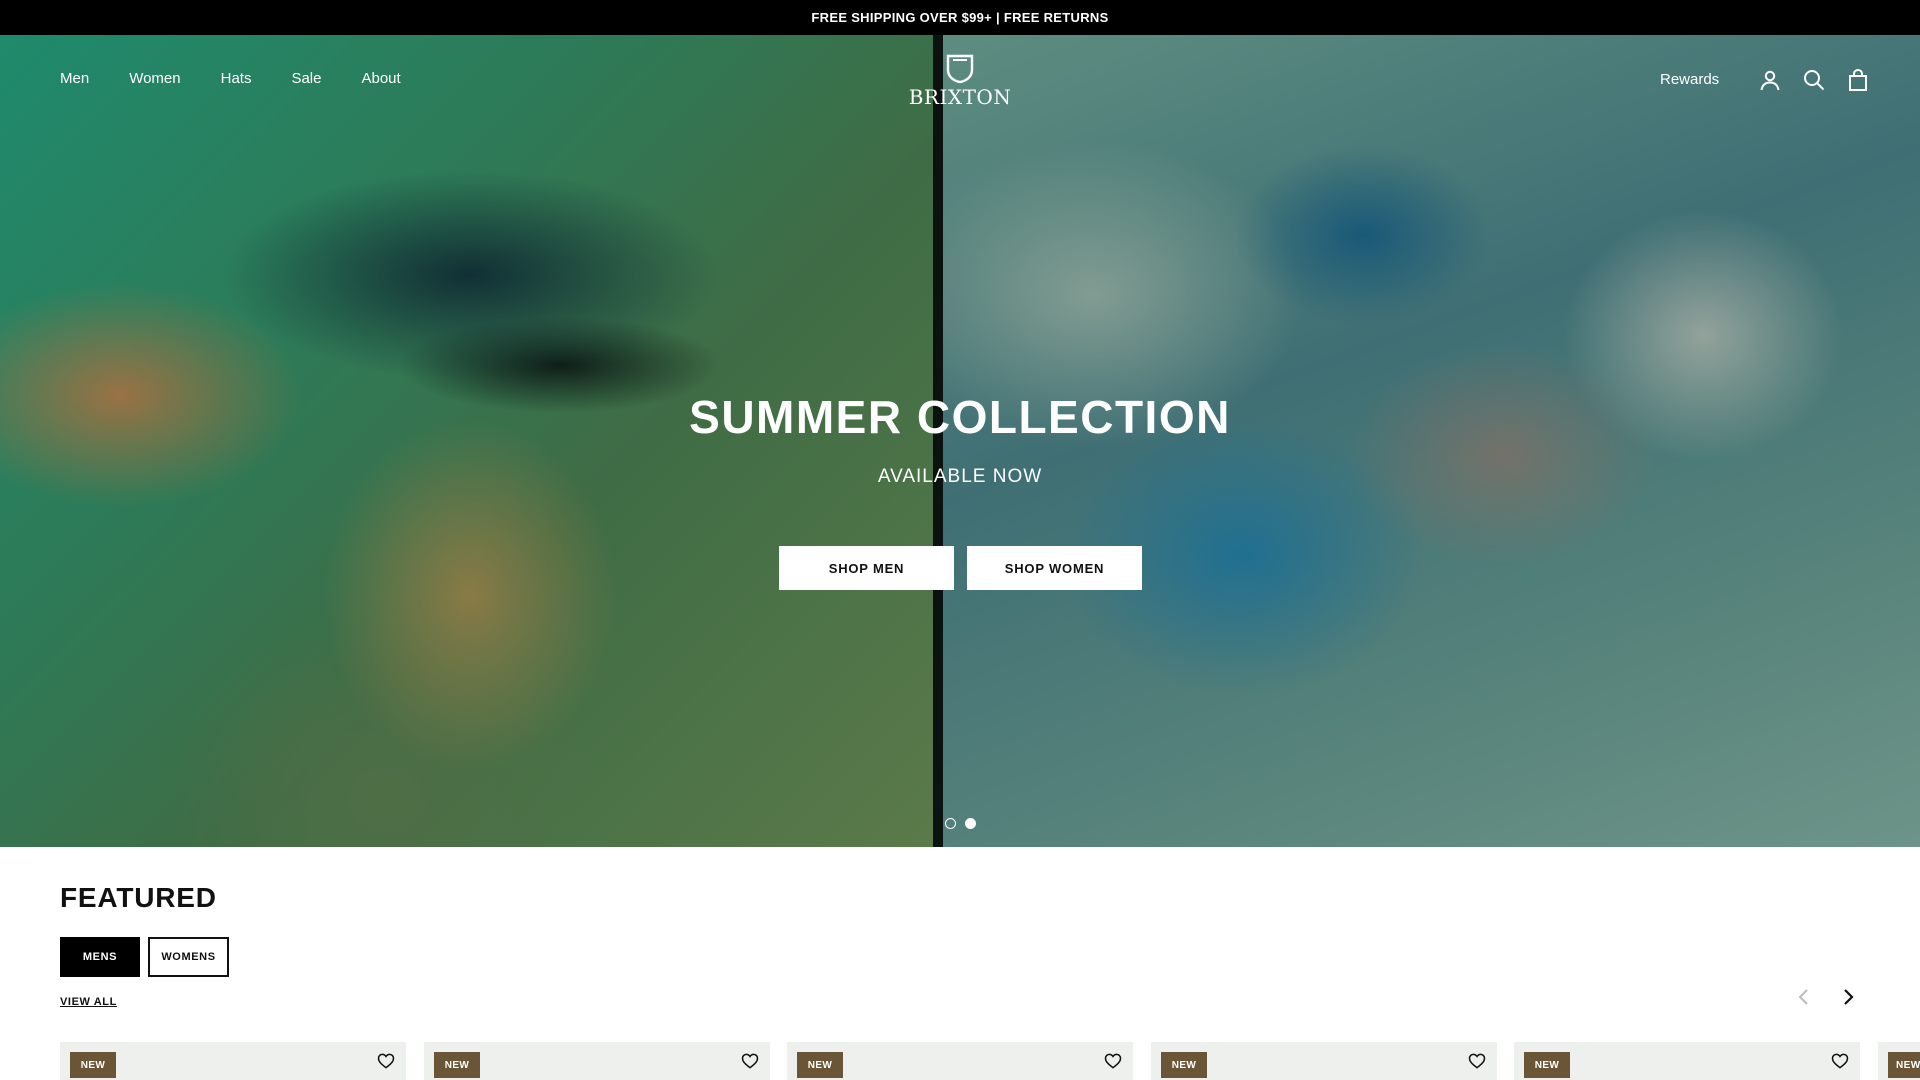 This screenshot has height=1080, width=1920. Describe the element at coordinates (866, 568) in the screenshot. I see `shop-men-button: SHOP MEN` at that location.